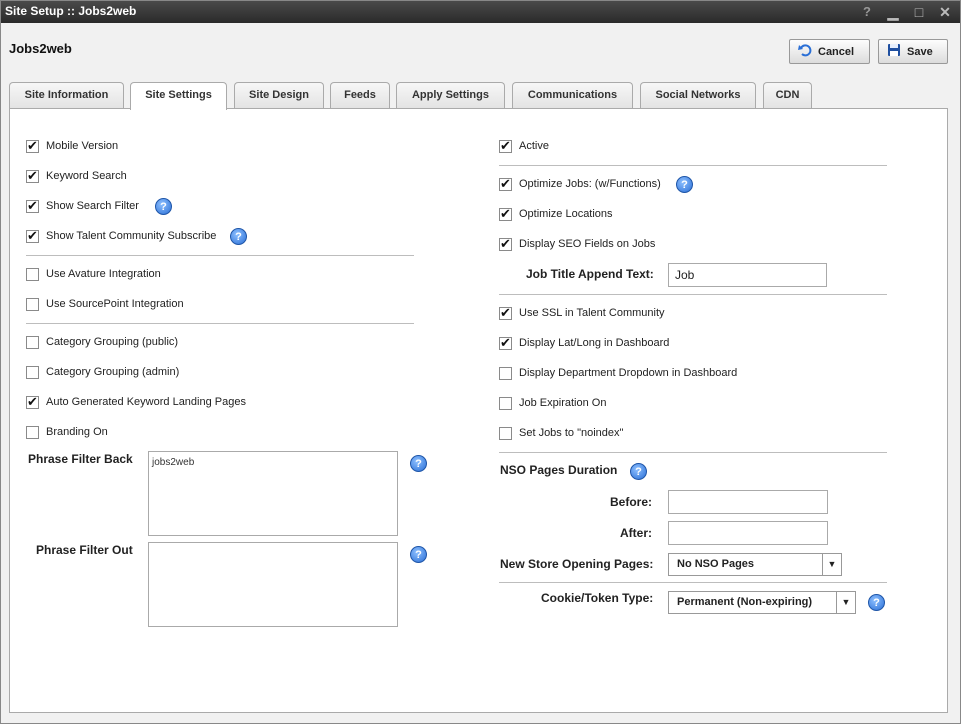  What do you see at coordinates (273, 493) in the screenshot?
I see `phrase-filter-back-textarea: jobs2web` at bounding box center [273, 493].